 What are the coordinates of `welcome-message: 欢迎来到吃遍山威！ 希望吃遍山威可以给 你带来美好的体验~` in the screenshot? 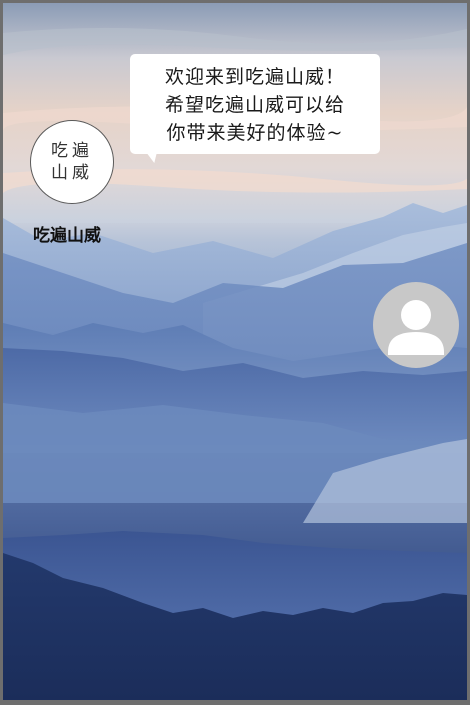 It's located at (254, 105).